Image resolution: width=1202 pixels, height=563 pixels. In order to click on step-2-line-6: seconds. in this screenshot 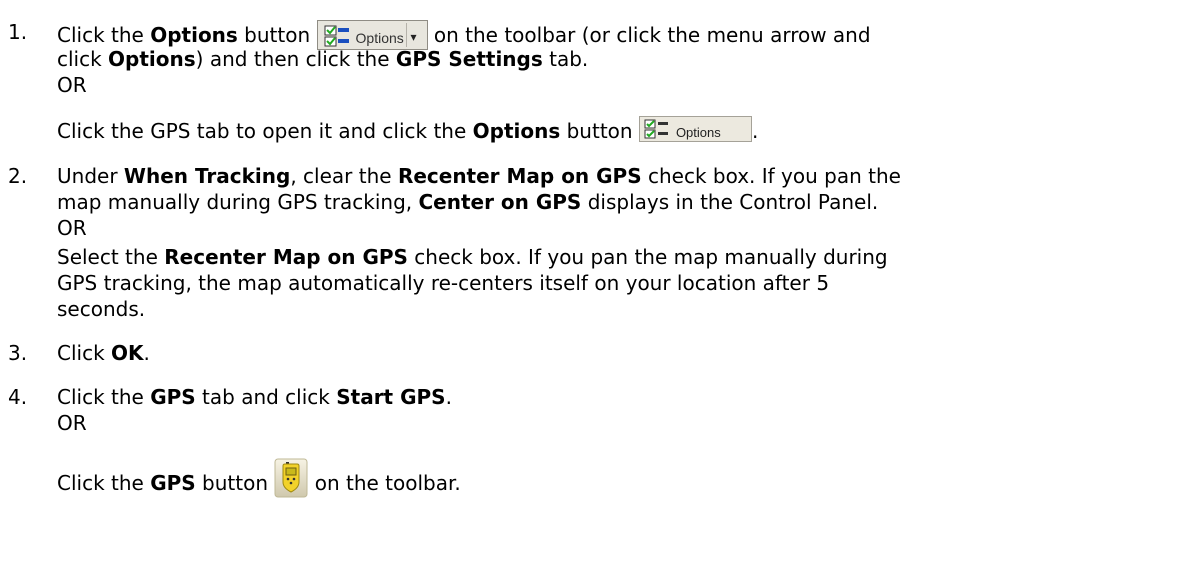, I will do `click(101, 309)`.